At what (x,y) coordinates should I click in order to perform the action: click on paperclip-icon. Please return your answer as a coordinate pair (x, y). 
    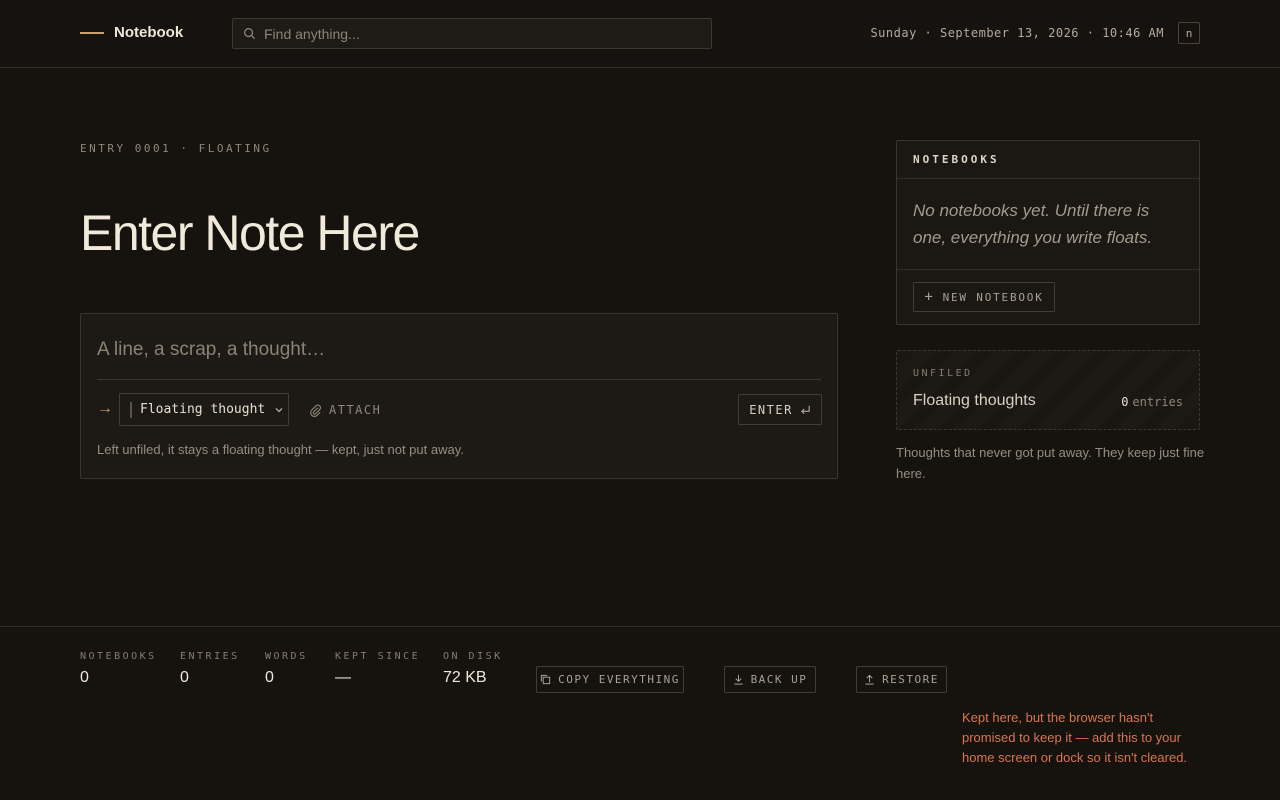
    Looking at the image, I should click on (315, 410).